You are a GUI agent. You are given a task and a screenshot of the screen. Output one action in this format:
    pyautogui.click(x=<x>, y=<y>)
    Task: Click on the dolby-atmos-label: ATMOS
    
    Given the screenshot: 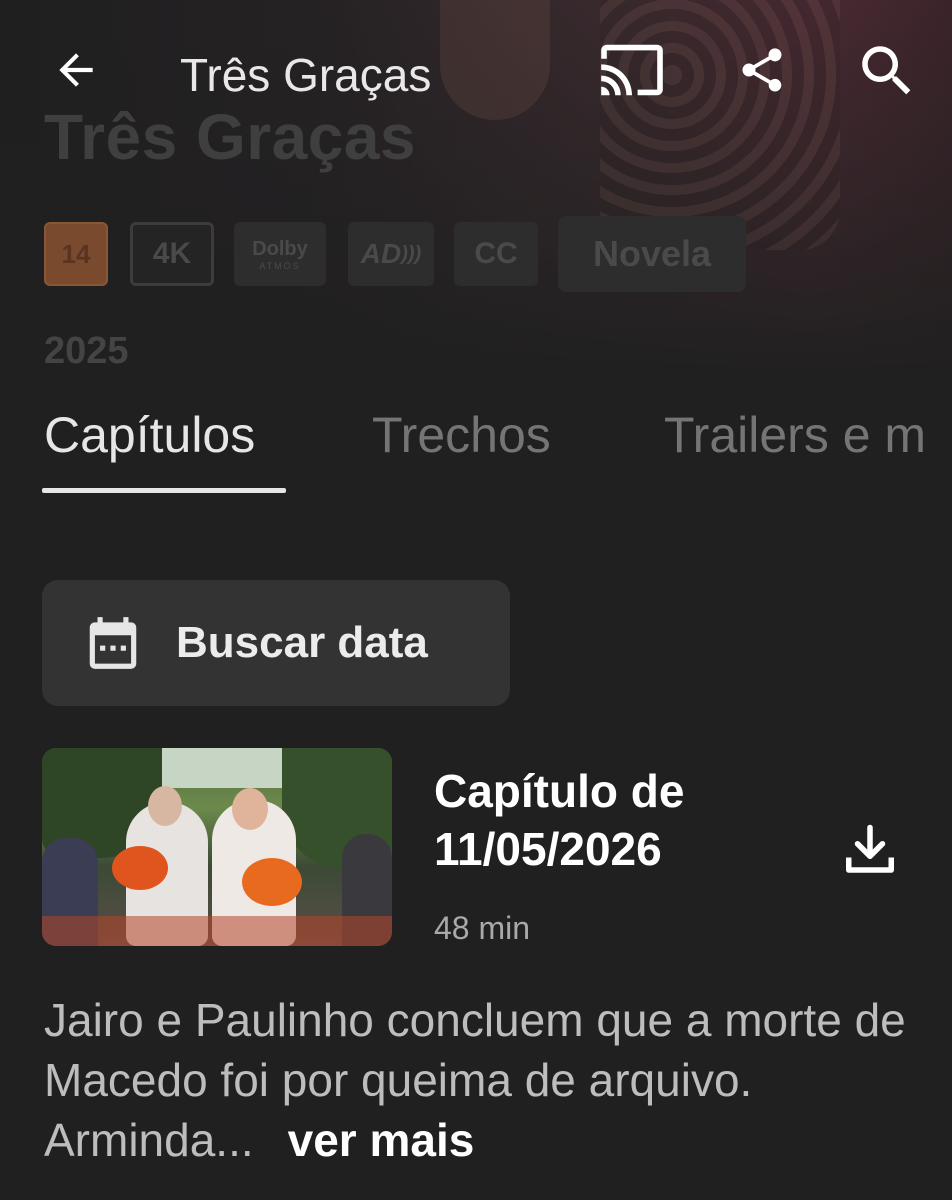 What is the action you would take?
    pyautogui.click(x=280, y=265)
    